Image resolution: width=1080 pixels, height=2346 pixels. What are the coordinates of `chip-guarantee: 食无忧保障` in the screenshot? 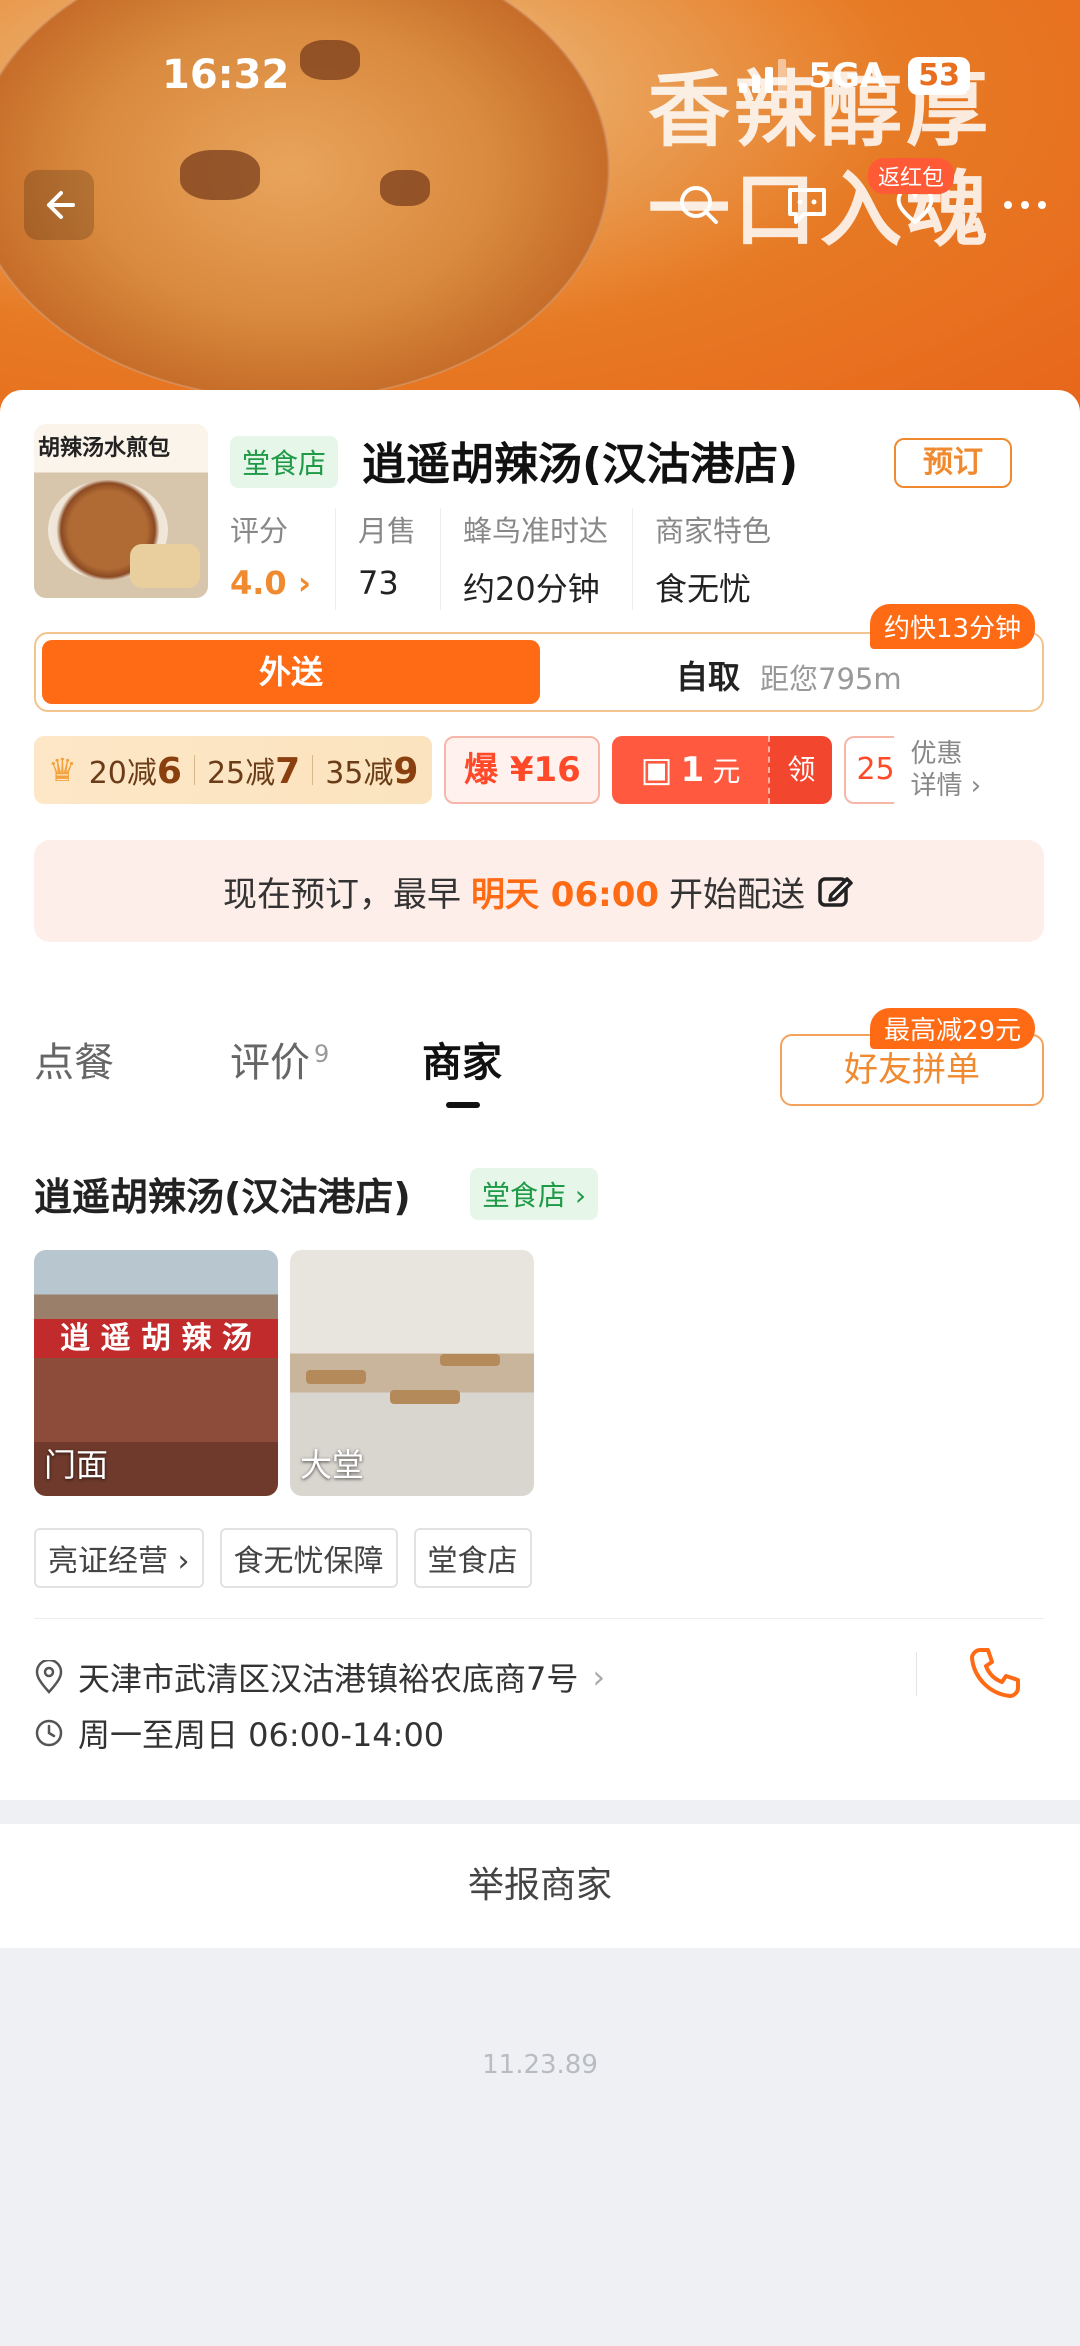 It's located at (308, 1558).